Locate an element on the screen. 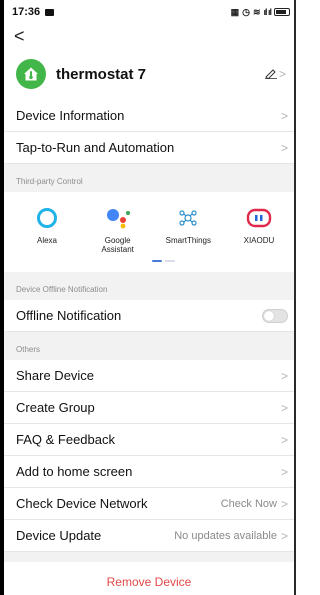 The height and width of the screenshot is (595, 320). row-label: Check Device Network is located at coordinates (82, 503).